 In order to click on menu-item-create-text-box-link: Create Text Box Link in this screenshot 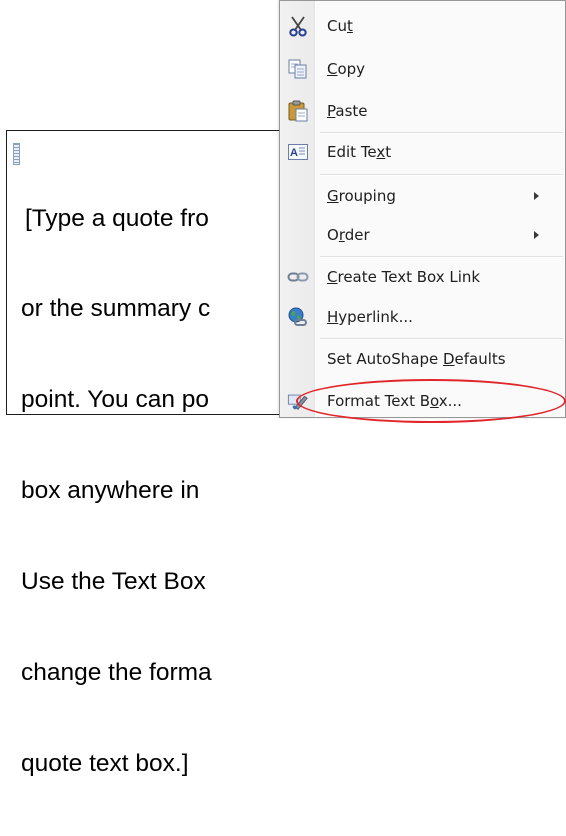, I will do `click(422, 277)`.